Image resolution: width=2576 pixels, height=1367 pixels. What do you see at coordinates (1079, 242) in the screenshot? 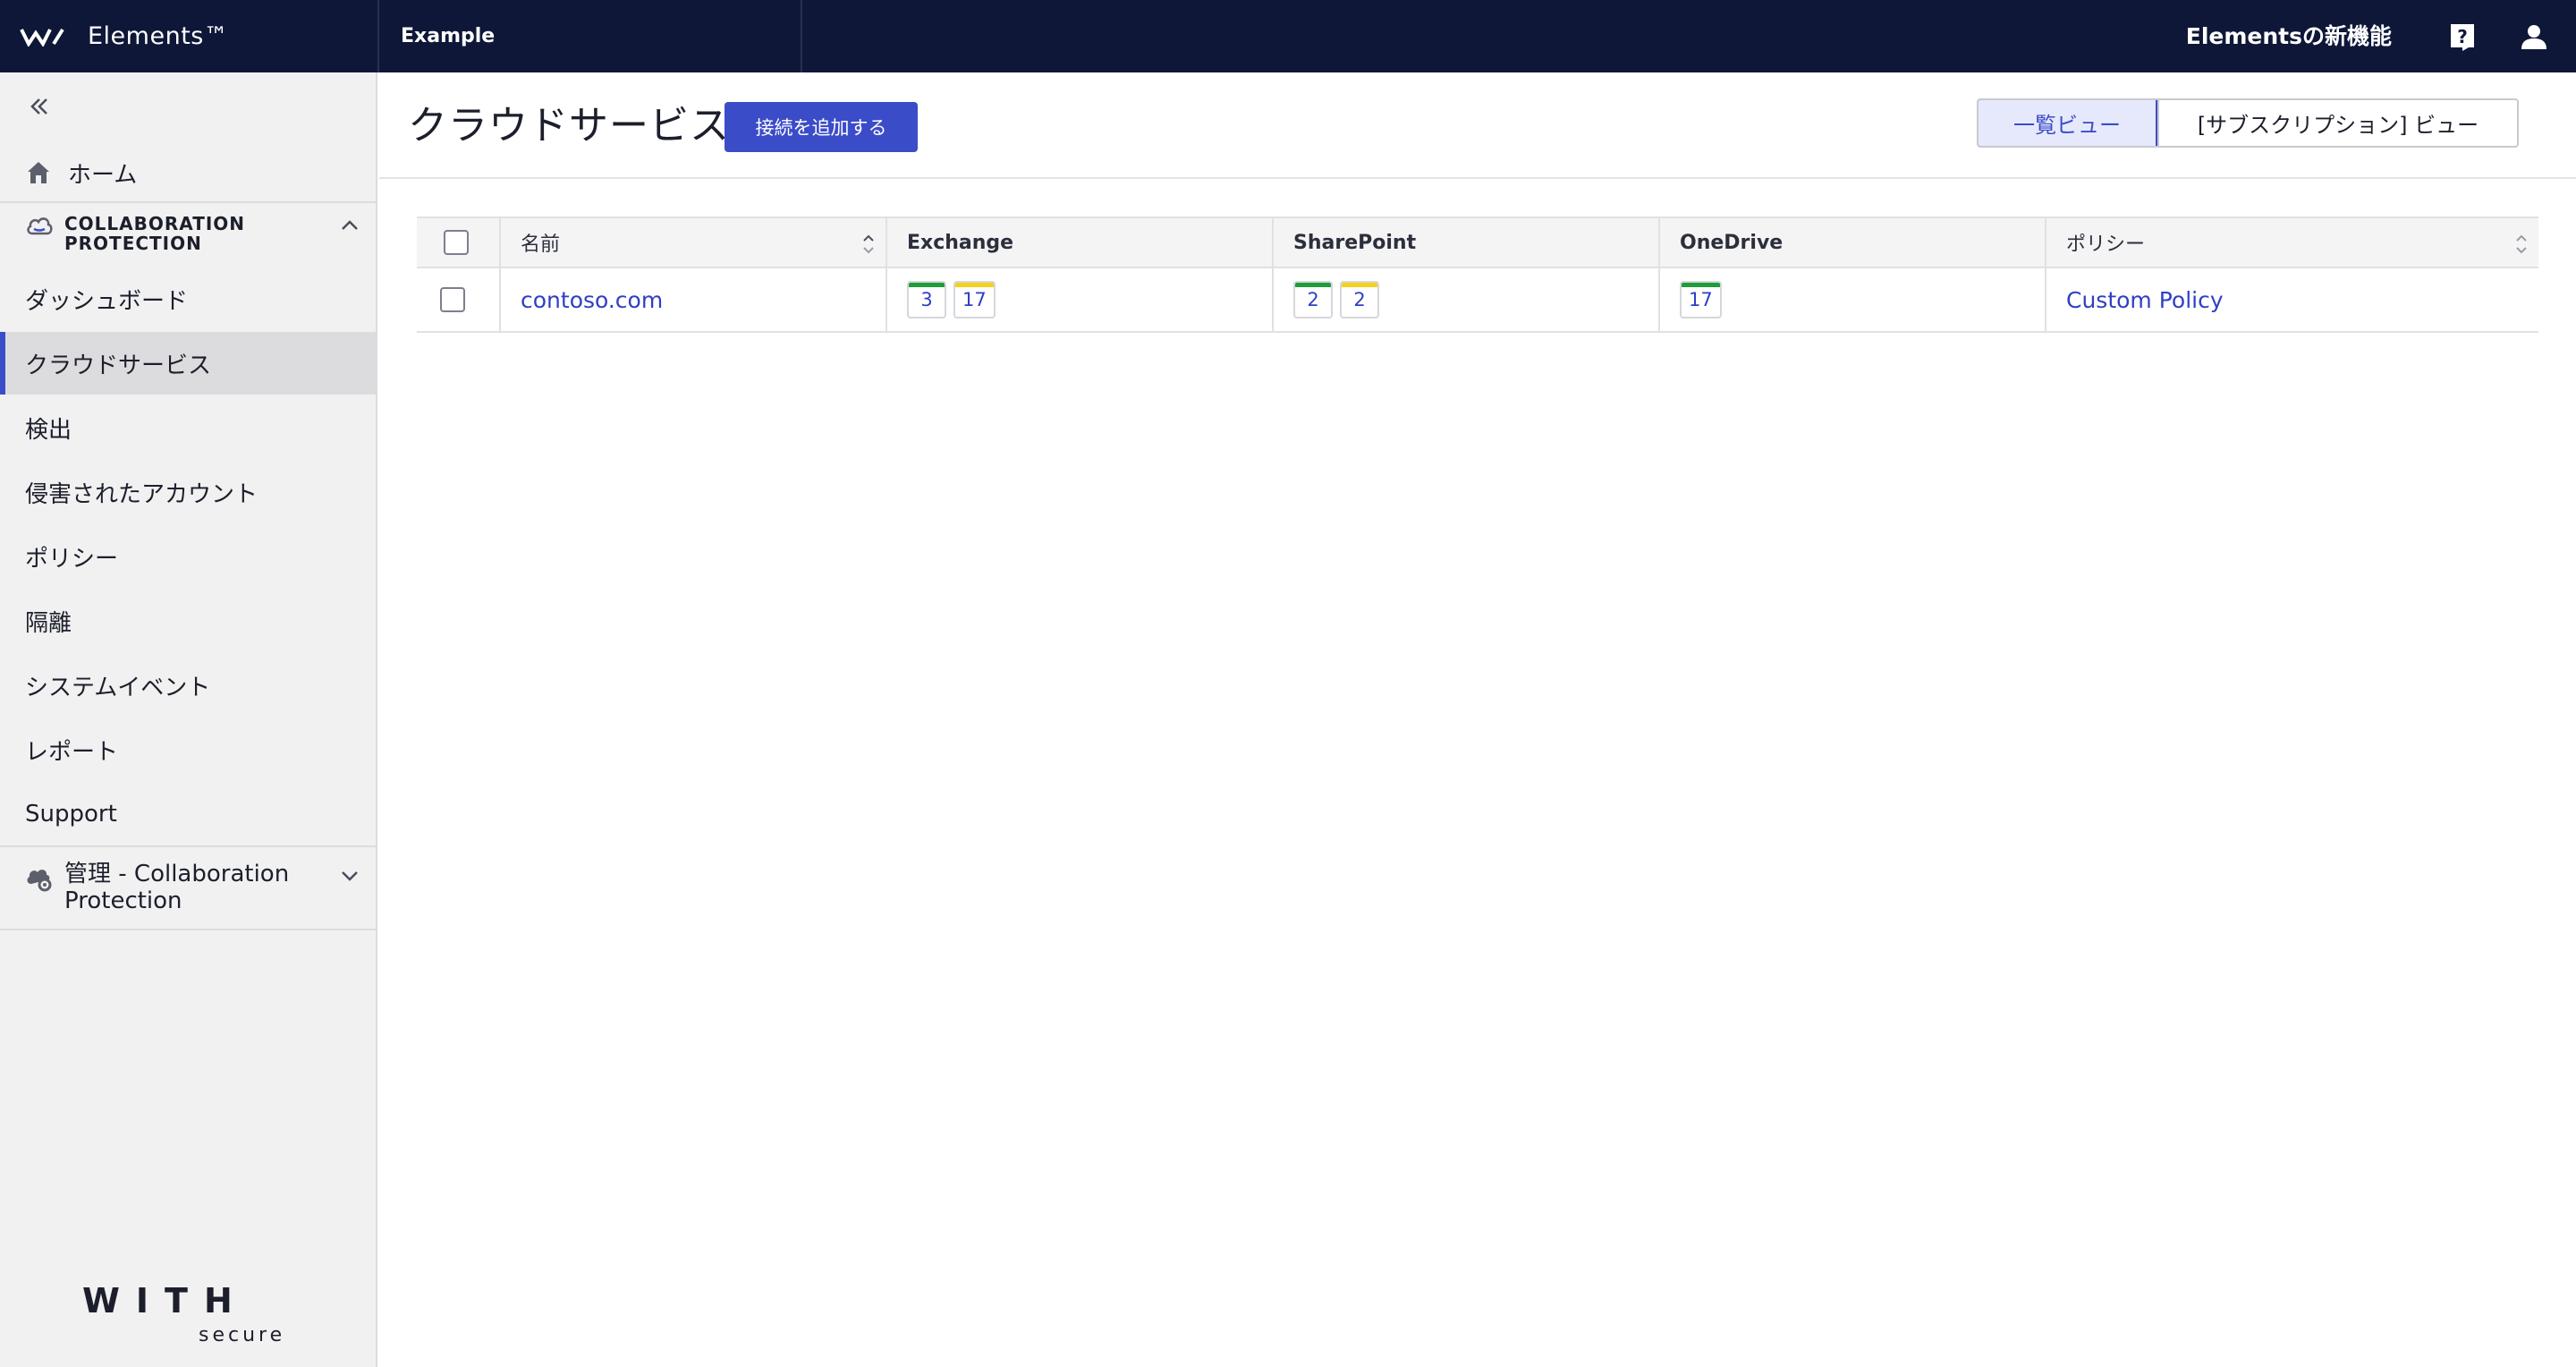
I see `column-header-exchange: Exchange` at bounding box center [1079, 242].